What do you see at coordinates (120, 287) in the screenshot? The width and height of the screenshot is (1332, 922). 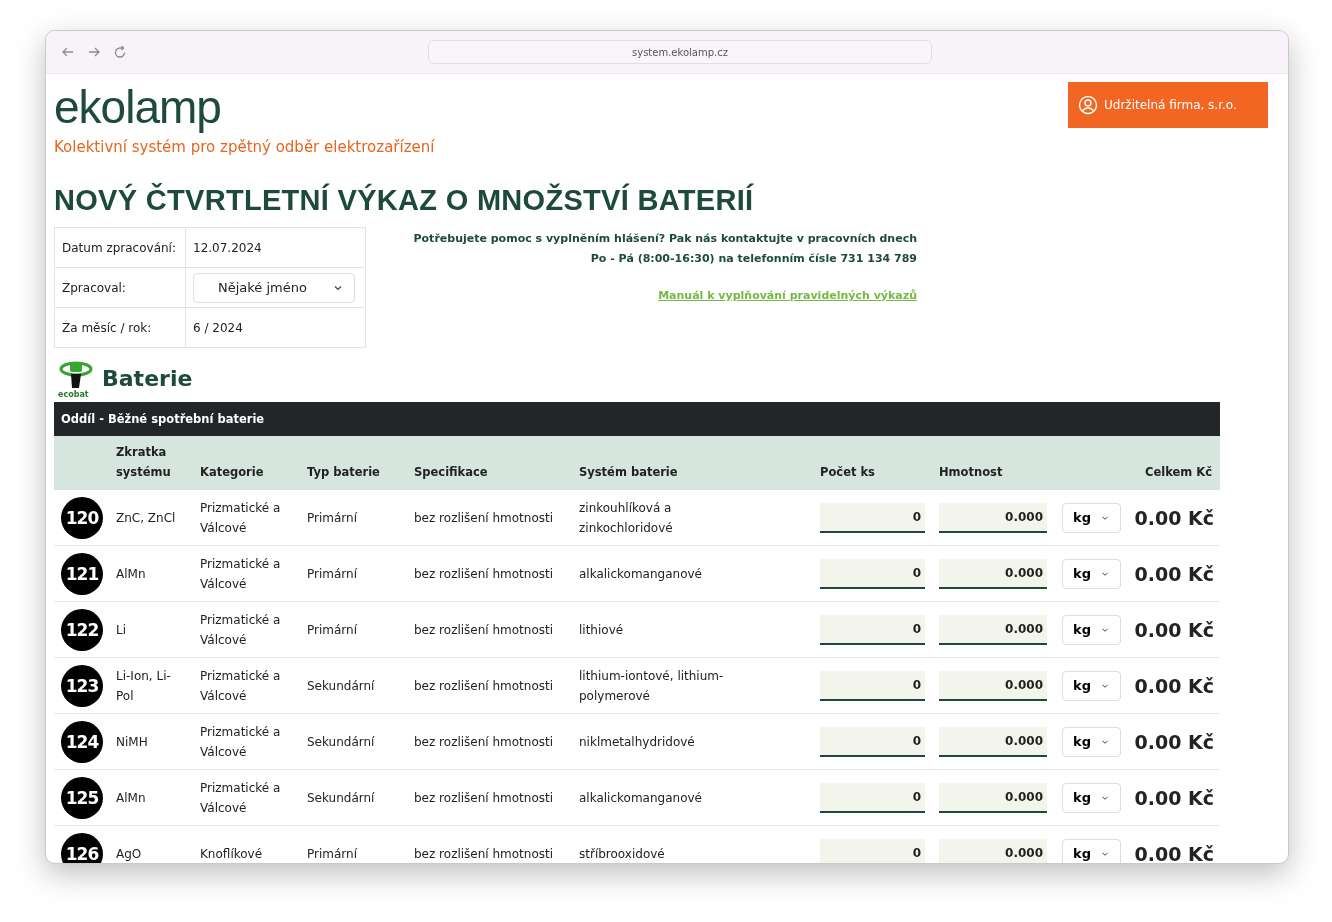 I see `info-label: Zpracoval:` at bounding box center [120, 287].